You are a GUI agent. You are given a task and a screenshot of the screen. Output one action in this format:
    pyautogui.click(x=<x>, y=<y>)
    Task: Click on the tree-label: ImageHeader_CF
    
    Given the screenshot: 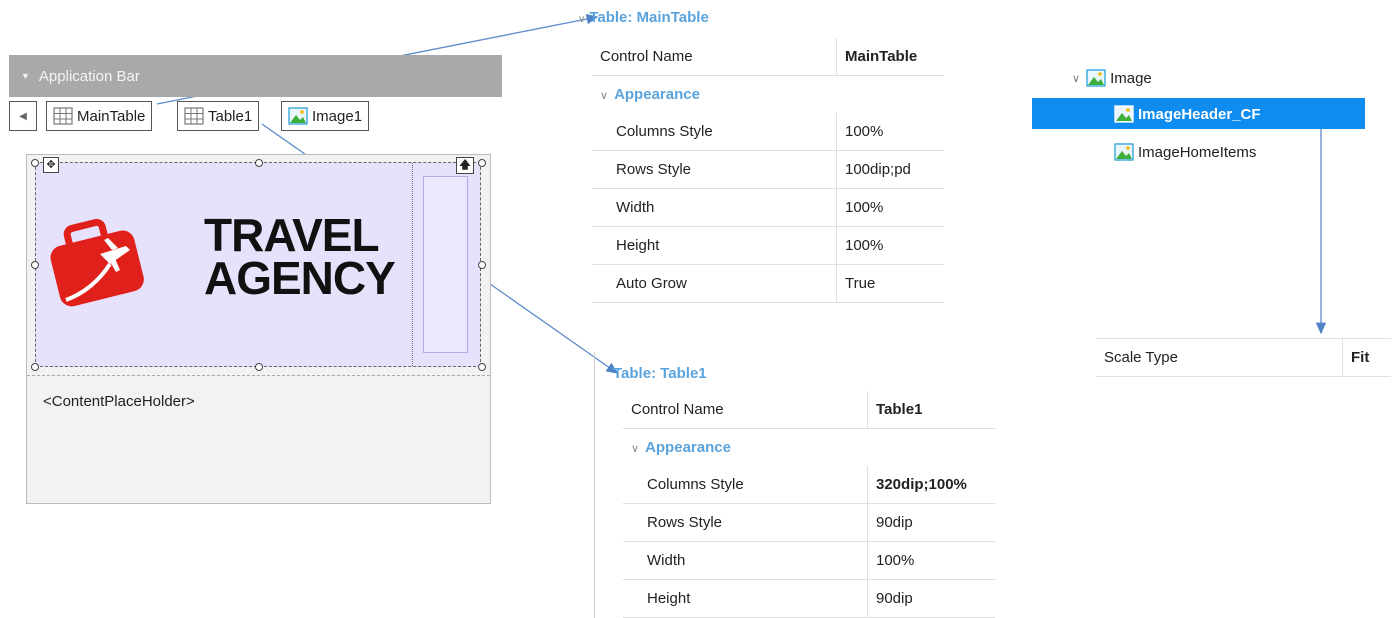 What is the action you would take?
    pyautogui.click(x=1199, y=114)
    